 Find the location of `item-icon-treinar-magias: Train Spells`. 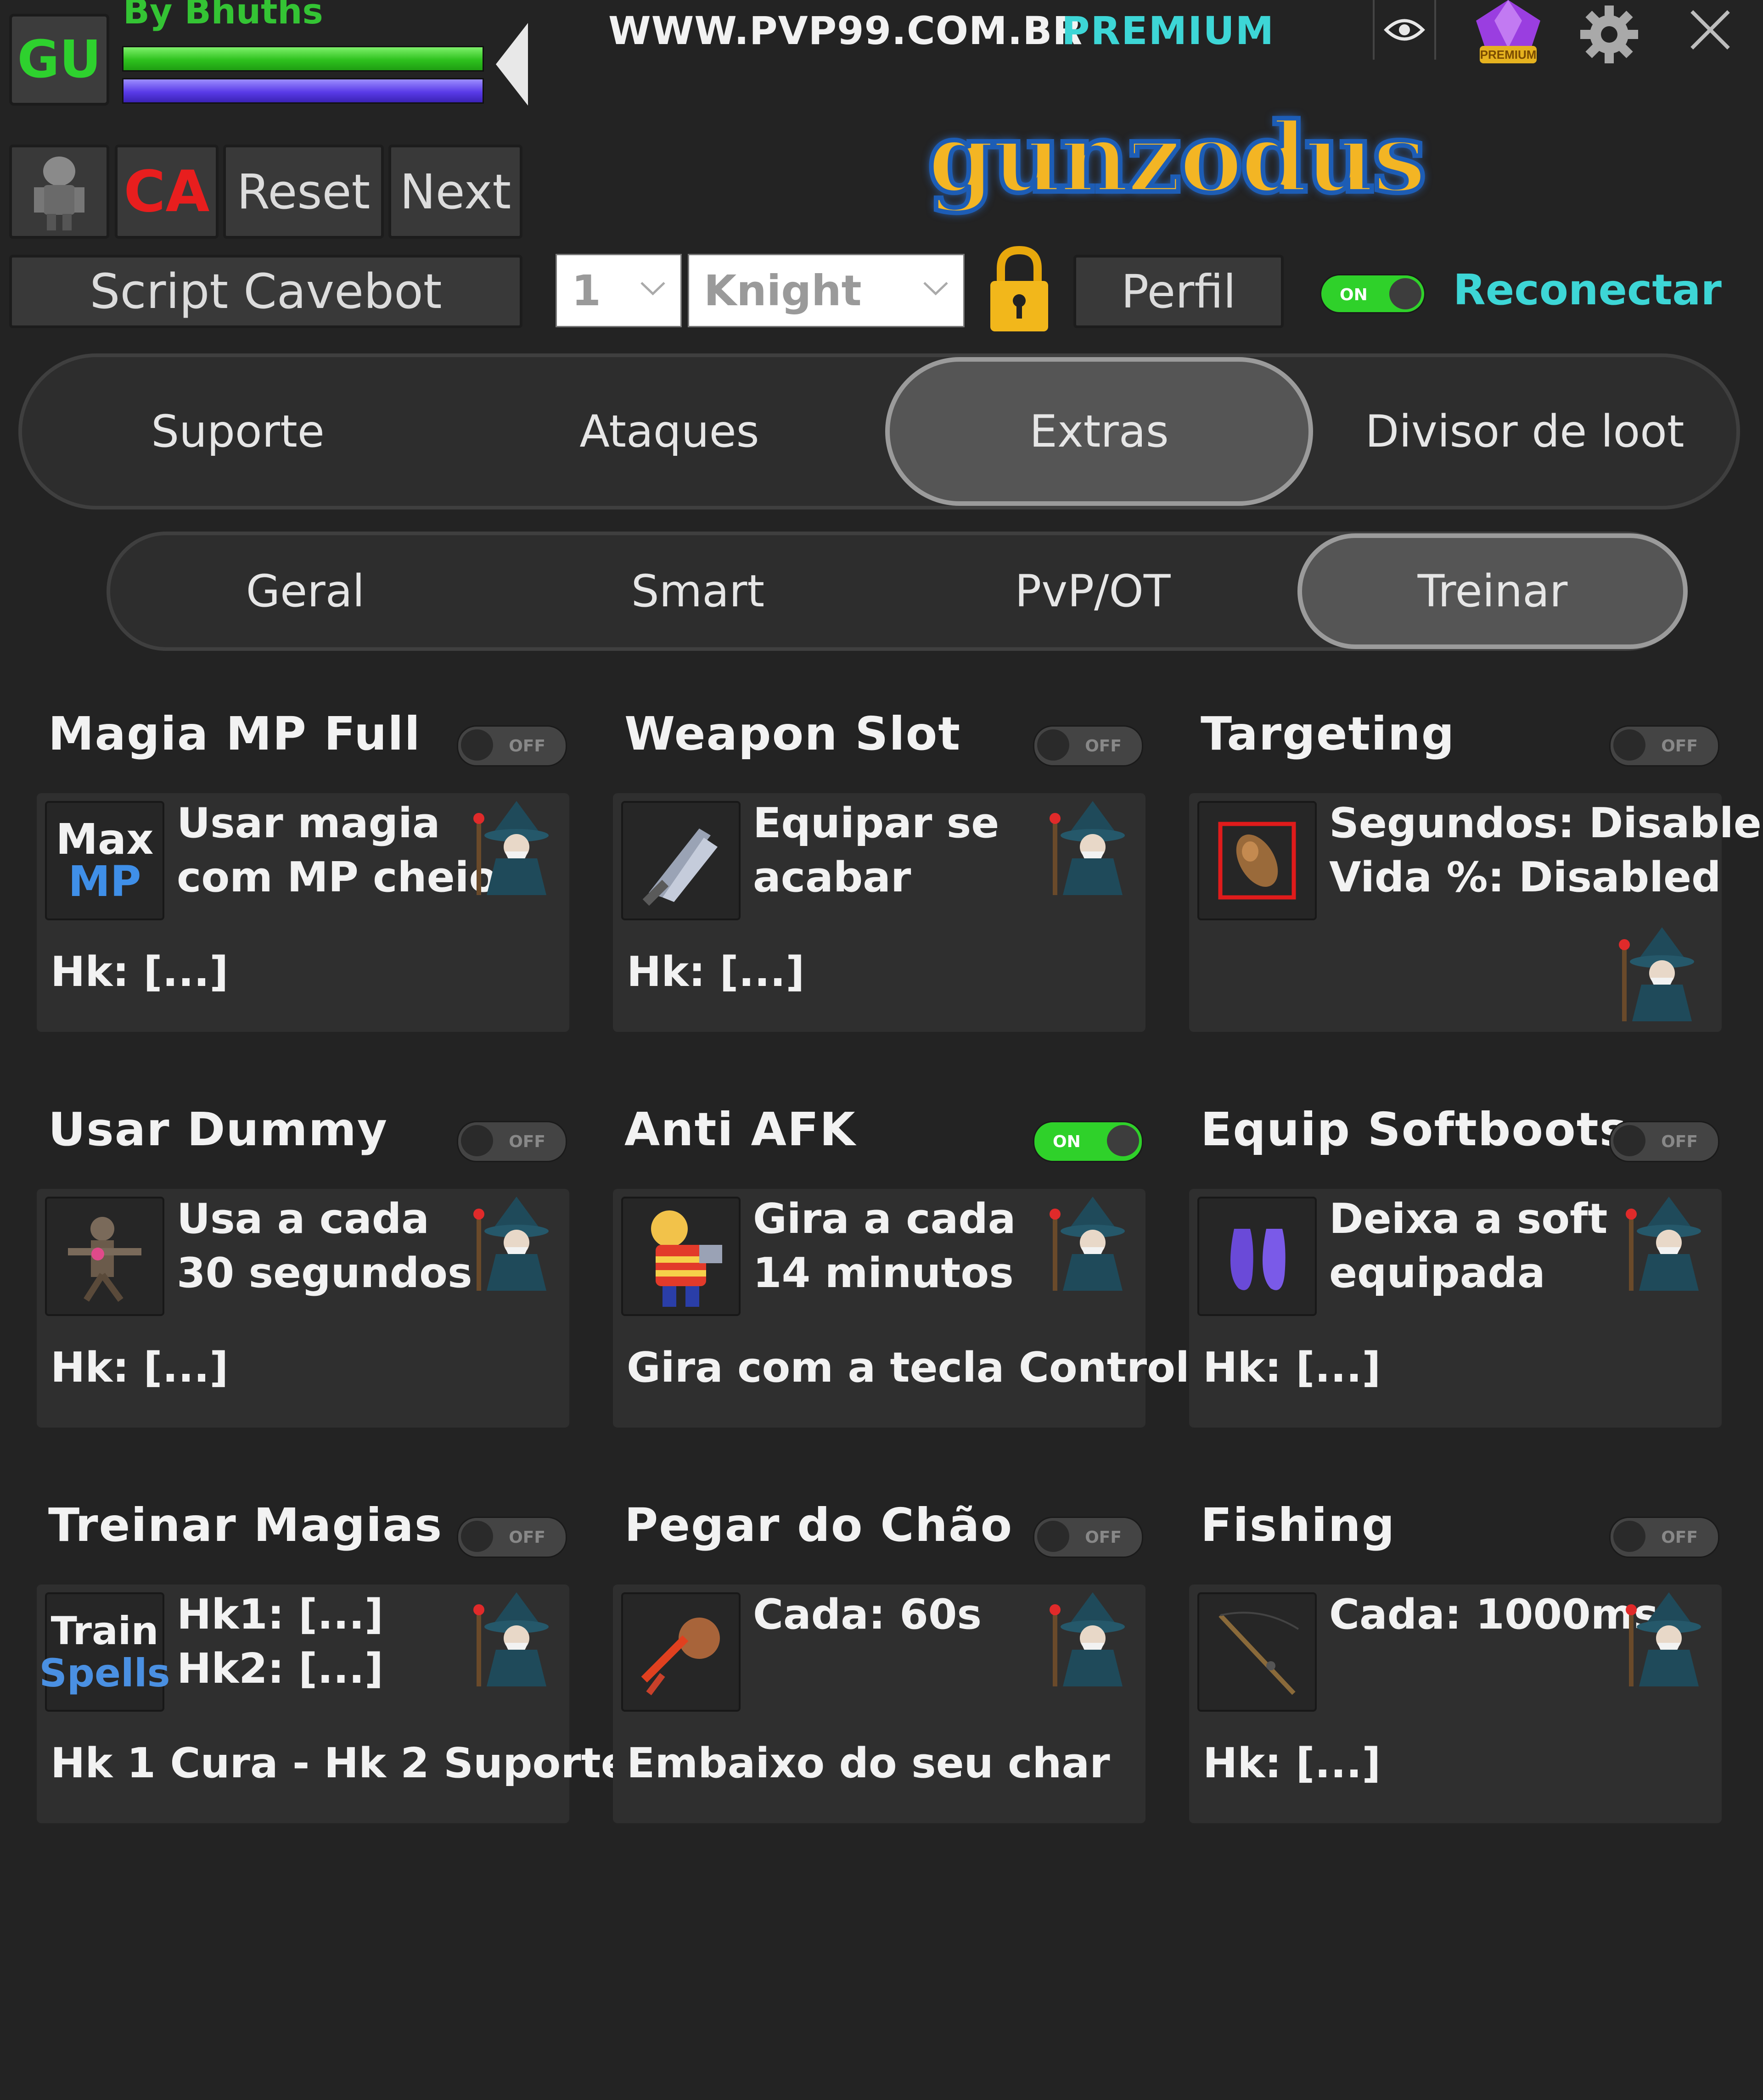

item-icon-treinar-magias: Train Spells is located at coordinates (104, 1652).